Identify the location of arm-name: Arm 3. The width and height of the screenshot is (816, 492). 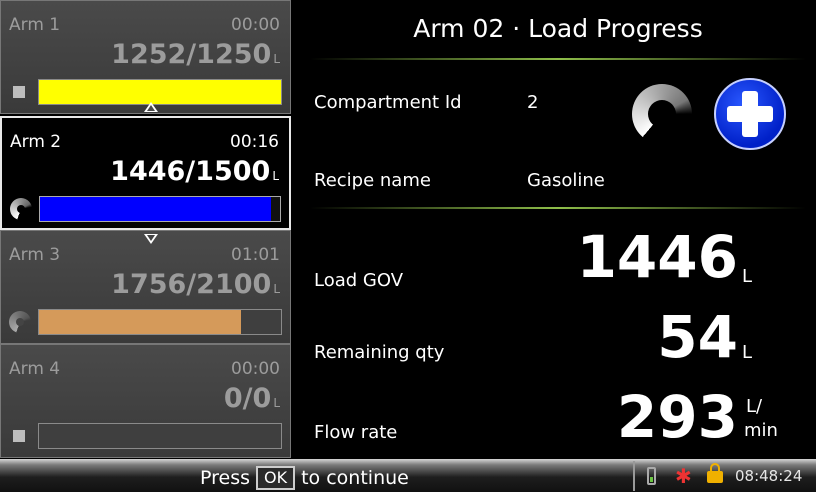
(35, 255).